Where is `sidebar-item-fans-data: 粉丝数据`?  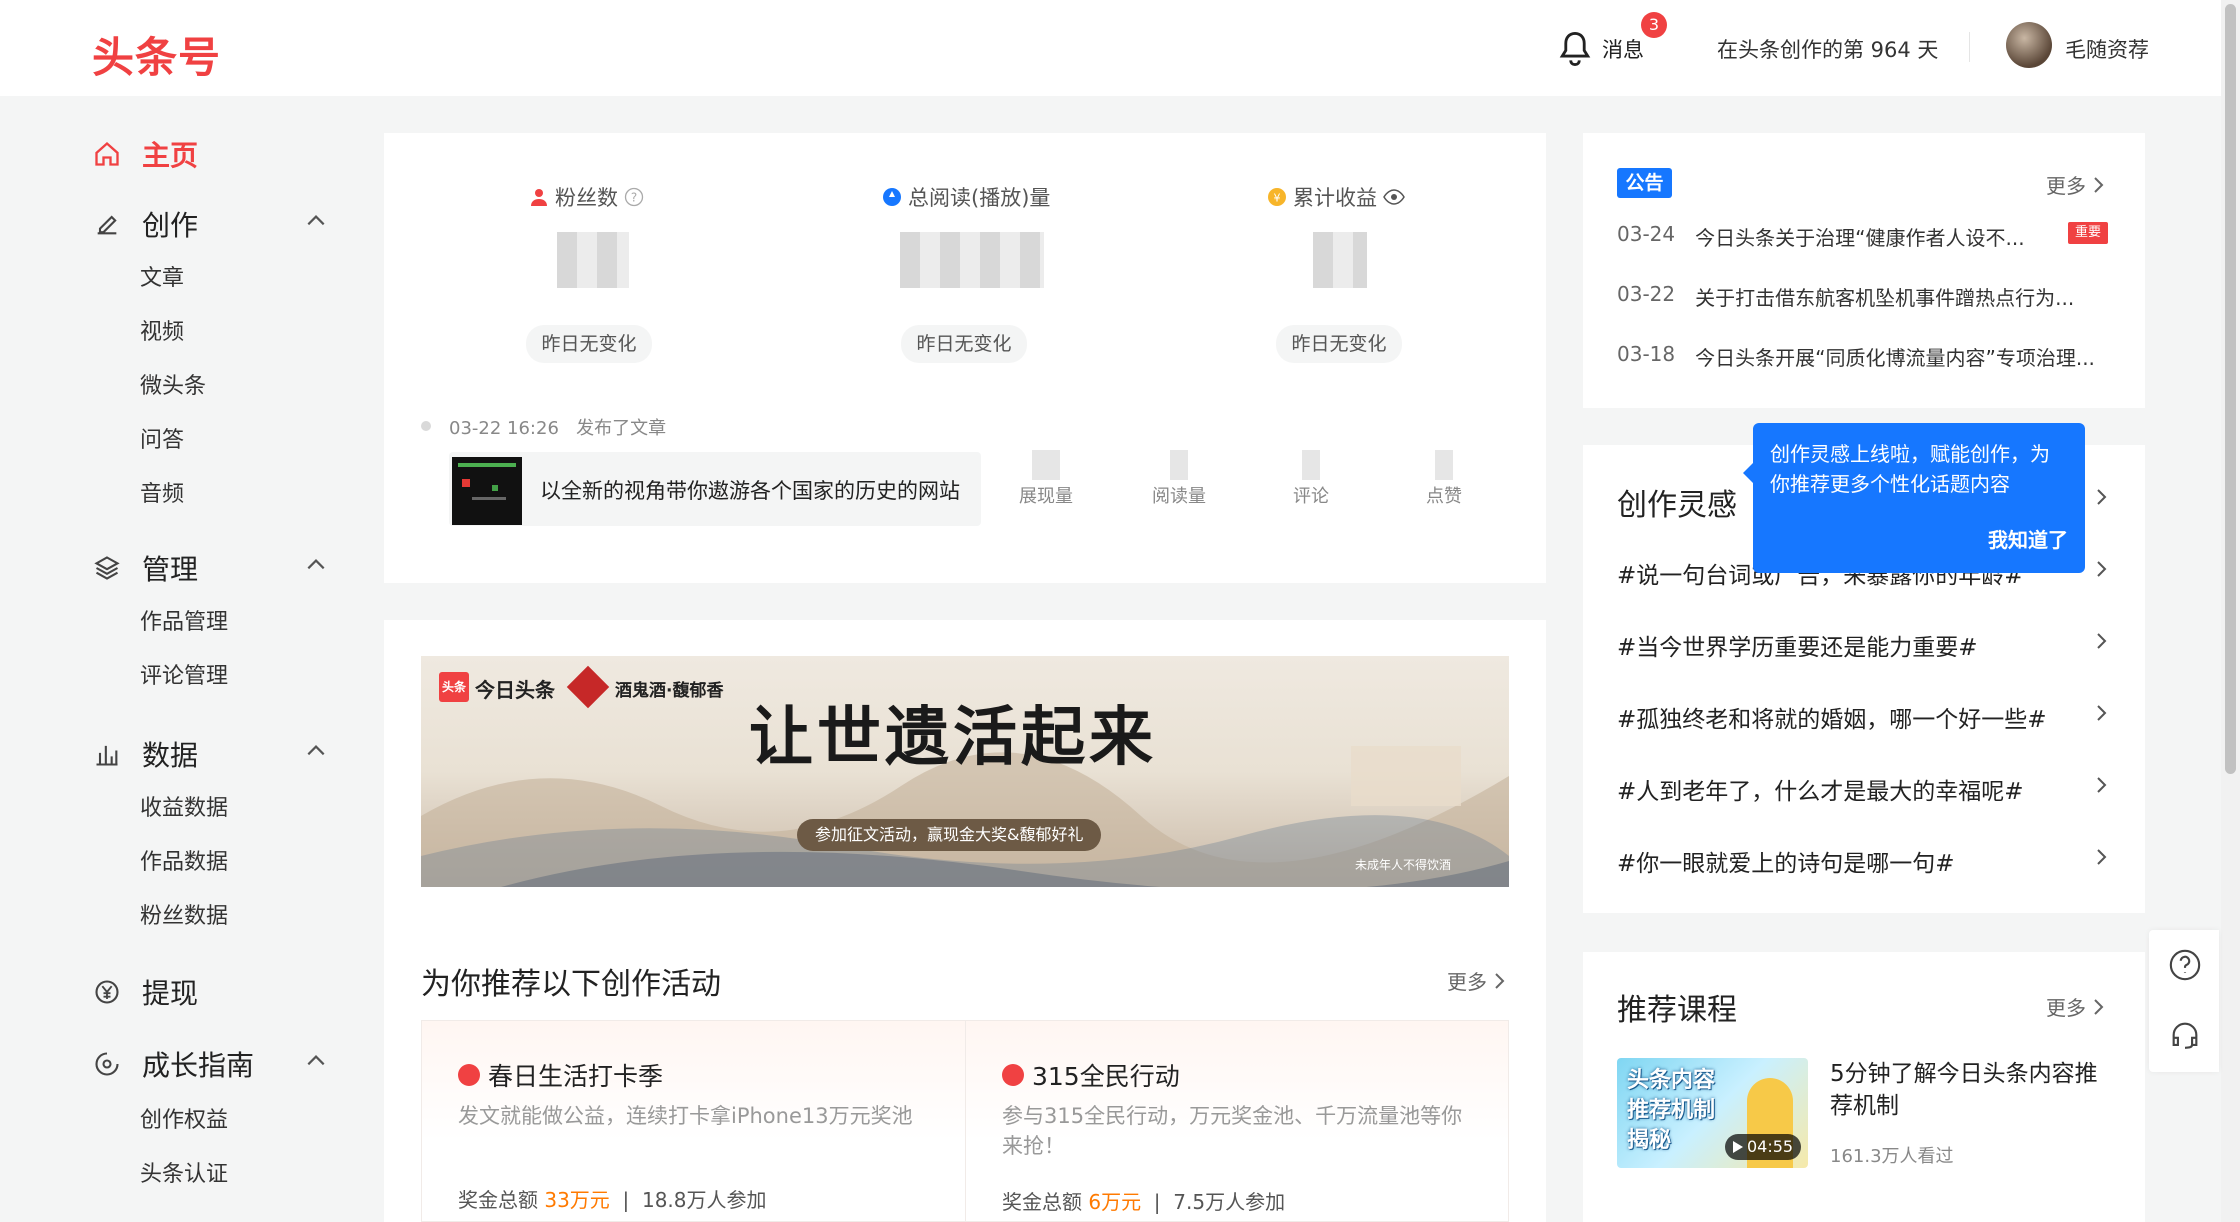 sidebar-item-fans-data: 粉丝数据 is located at coordinates (184, 914).